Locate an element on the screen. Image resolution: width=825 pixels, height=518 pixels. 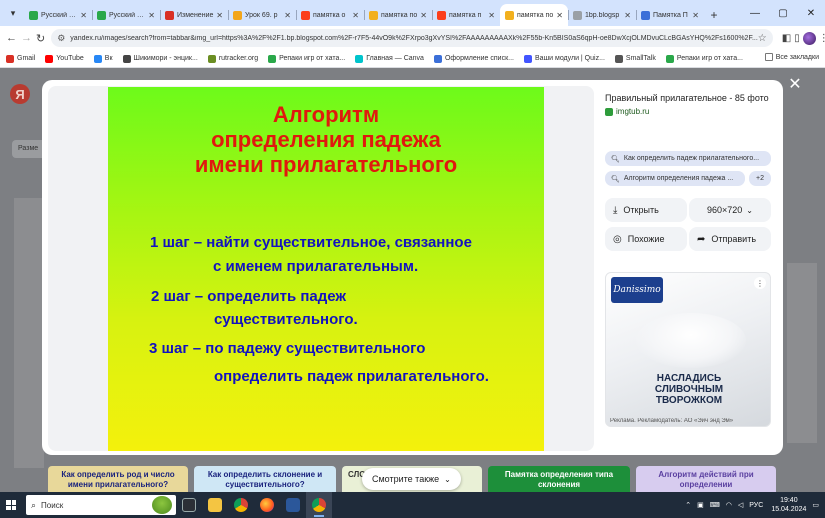
resolution-dropdown: 960×720 ⌄ is located at coordinates (730, 210).